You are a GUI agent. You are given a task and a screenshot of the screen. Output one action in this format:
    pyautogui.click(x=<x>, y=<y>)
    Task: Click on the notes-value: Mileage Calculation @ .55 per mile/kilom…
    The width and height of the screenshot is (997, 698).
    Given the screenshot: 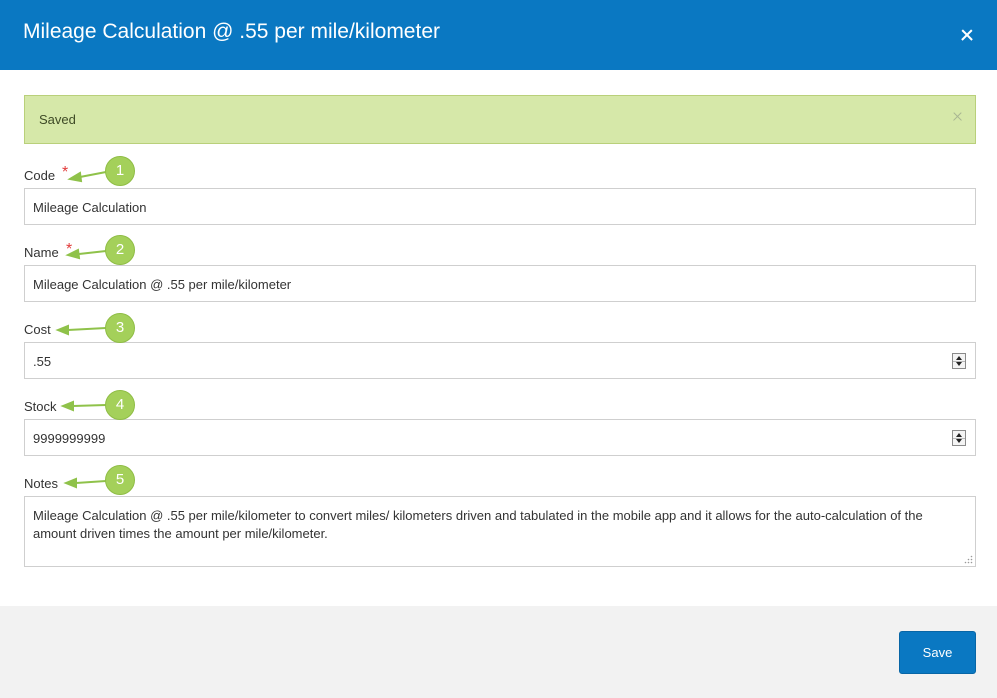 What is the action you would take?
    pyautogui.click(x=478, y=524)
    